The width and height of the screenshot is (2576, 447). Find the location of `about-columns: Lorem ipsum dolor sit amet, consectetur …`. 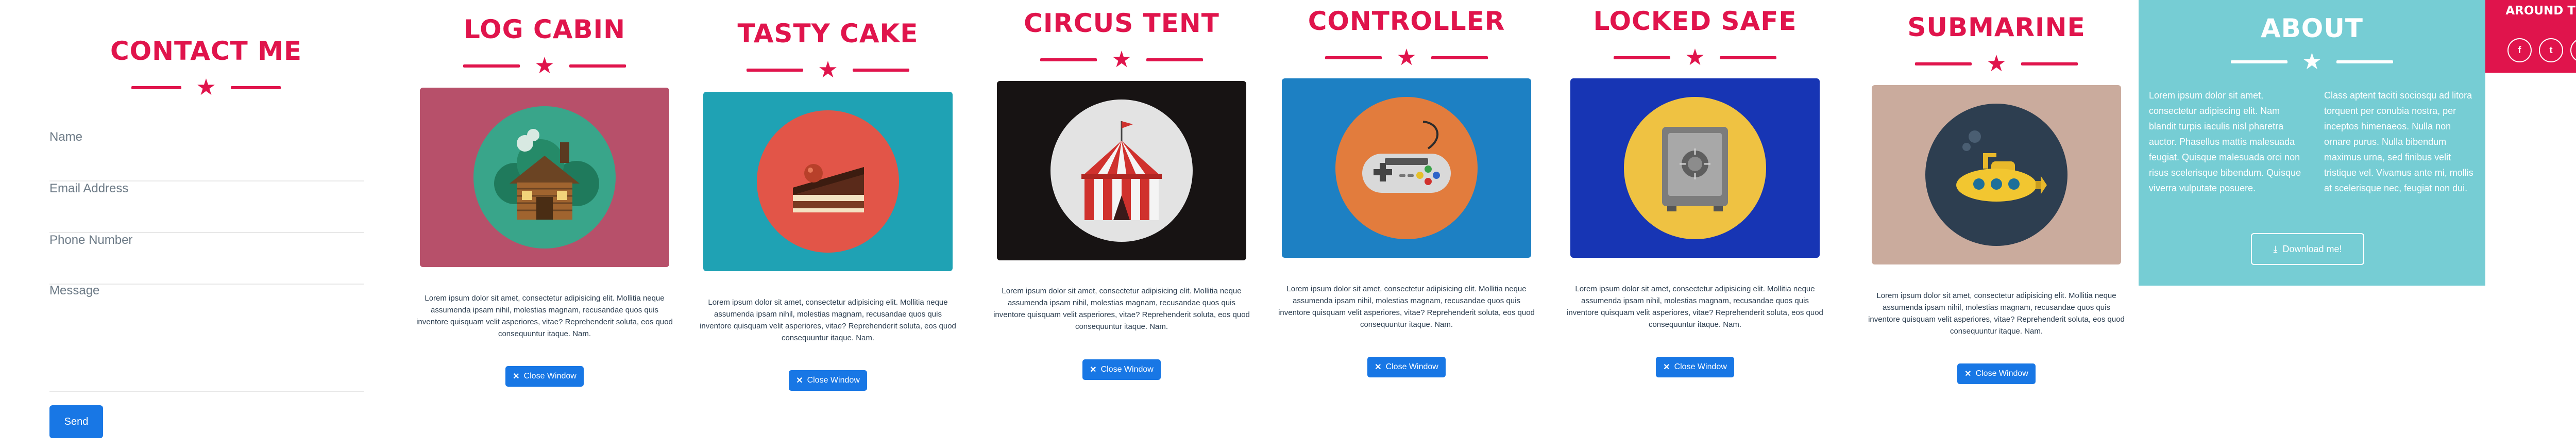

about-columns: Lorem ipsum dolor sit amet, consectetur … is located at coordinates (2314, 142).